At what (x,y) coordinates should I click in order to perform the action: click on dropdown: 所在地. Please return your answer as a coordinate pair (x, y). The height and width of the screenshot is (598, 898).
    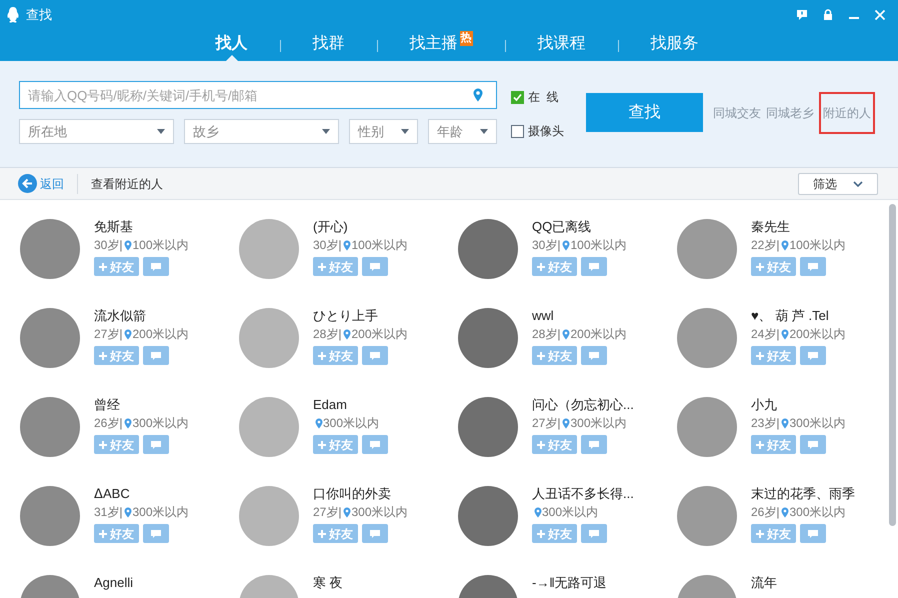
    Looking at the image, I should click on (96, 131).